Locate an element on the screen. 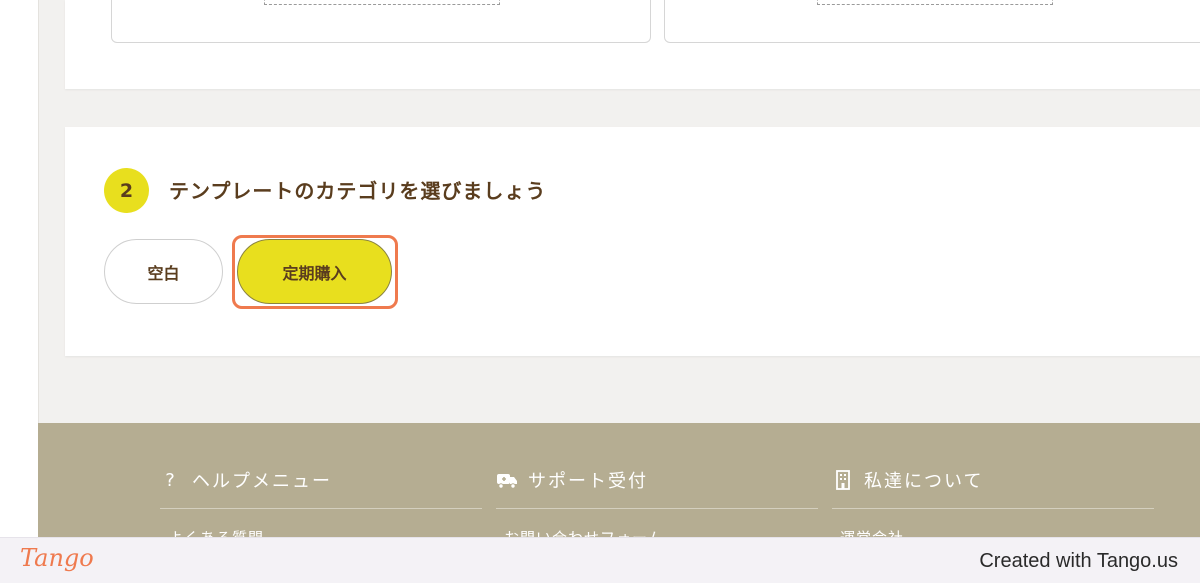 Image resolution: width=1200 pixels, height=583 pixels. template-preview-card is located at coordinates (632, 44).